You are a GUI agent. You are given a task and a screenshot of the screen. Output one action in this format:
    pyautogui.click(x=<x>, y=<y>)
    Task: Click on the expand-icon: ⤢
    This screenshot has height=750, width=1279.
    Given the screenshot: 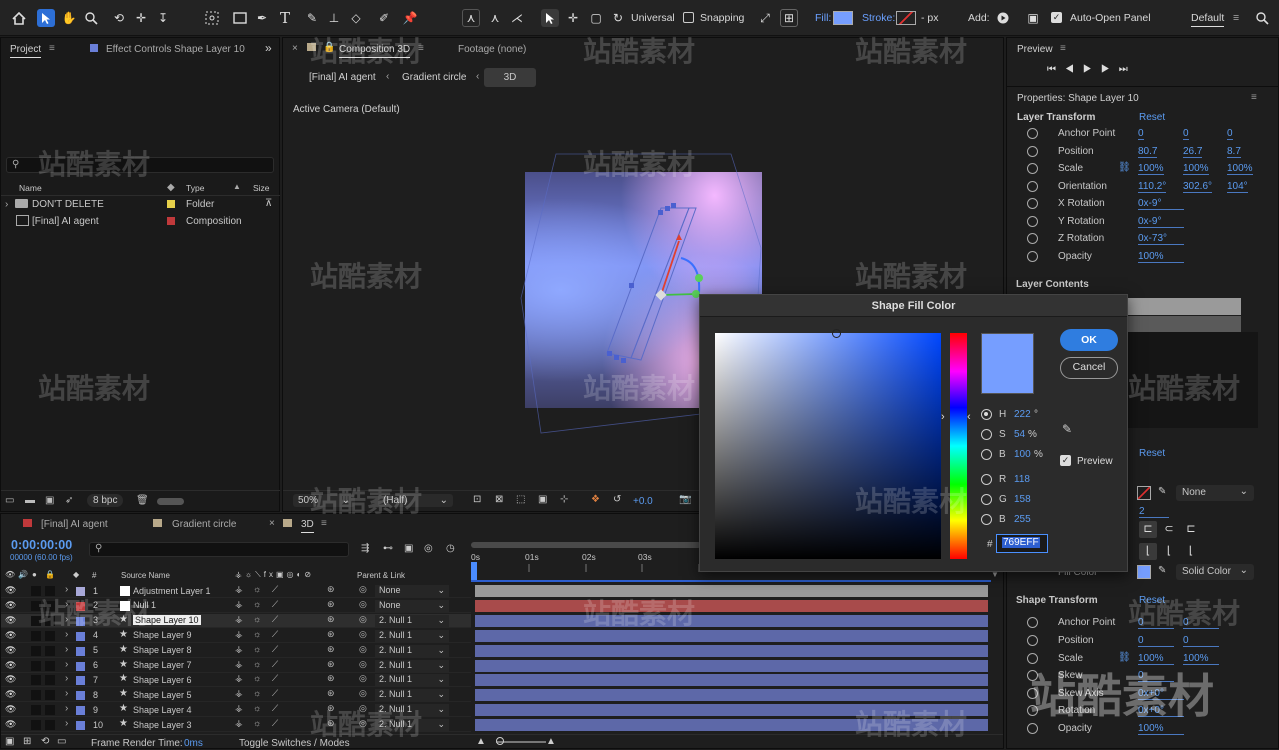 What is the action you would take?
    pyautogui.click(x=765, y=18)
    